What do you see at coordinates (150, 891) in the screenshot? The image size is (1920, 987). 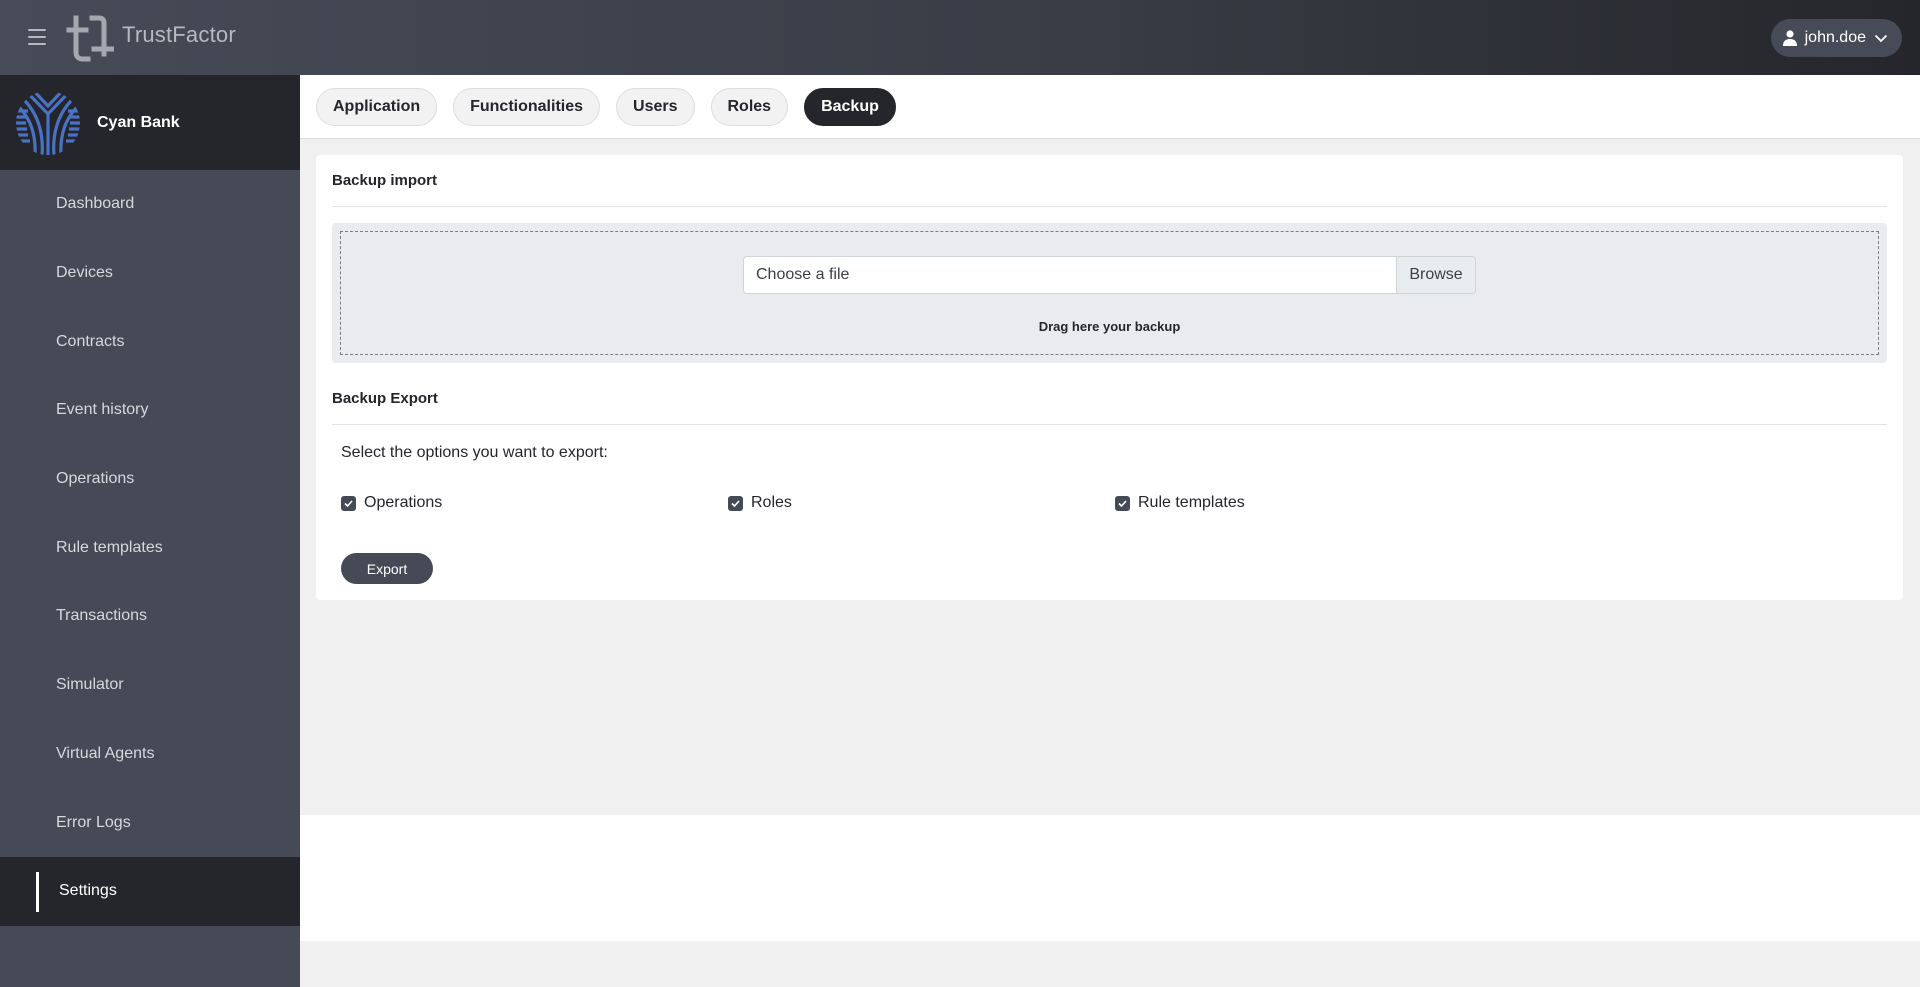 I see `sidebar-item-settings: Settings` at bounding box center [150, 891].